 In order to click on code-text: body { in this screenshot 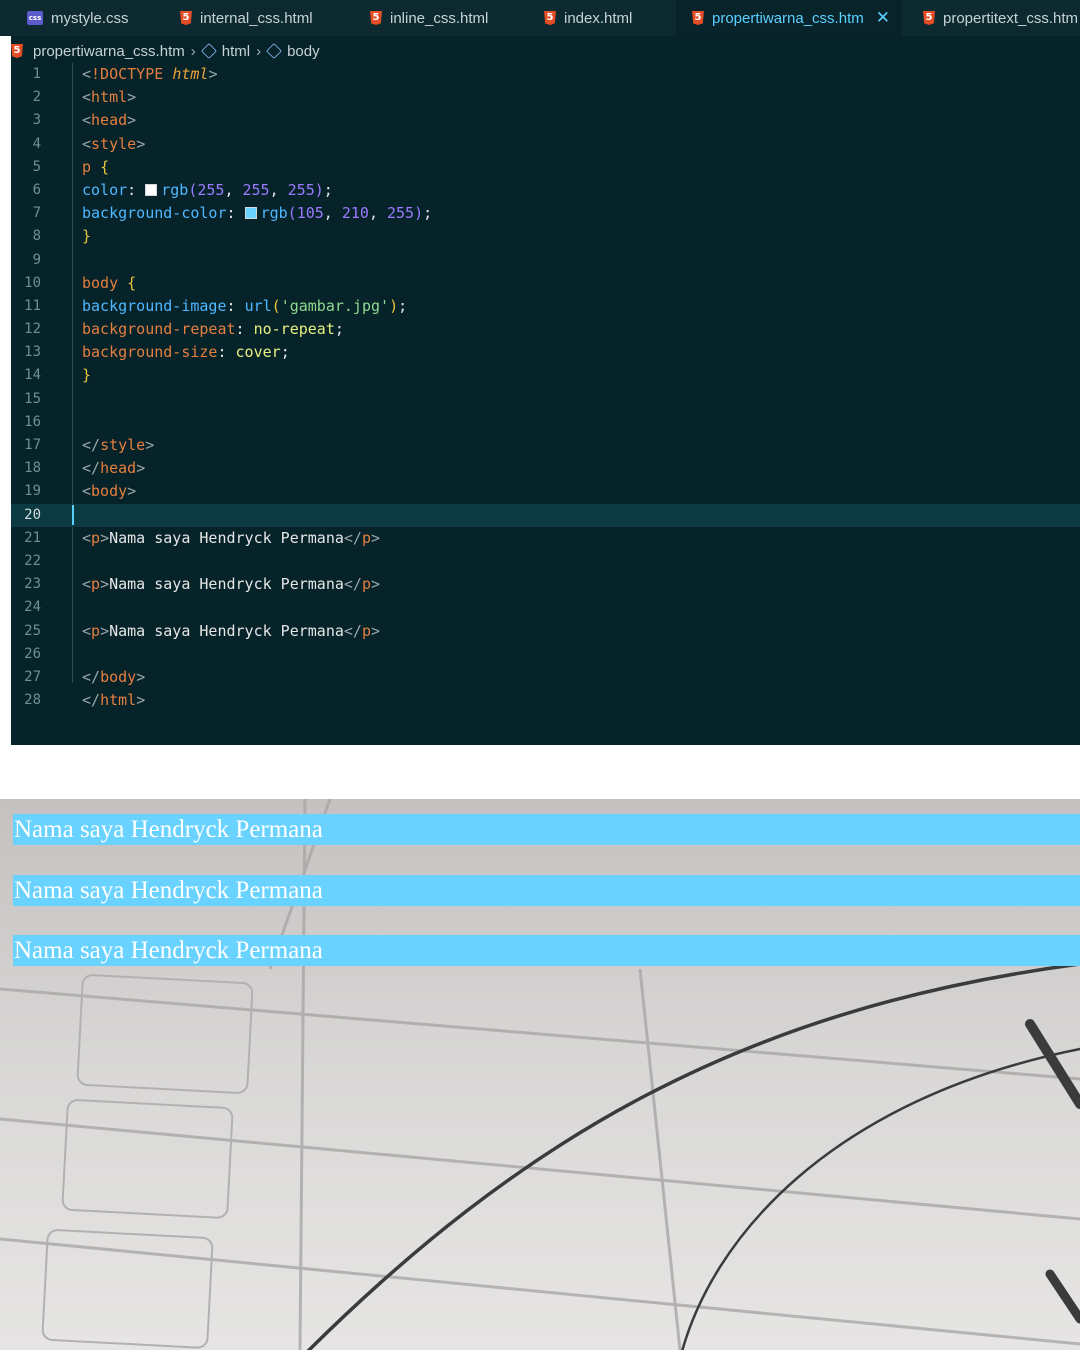, I will do `click(109, 283)`.